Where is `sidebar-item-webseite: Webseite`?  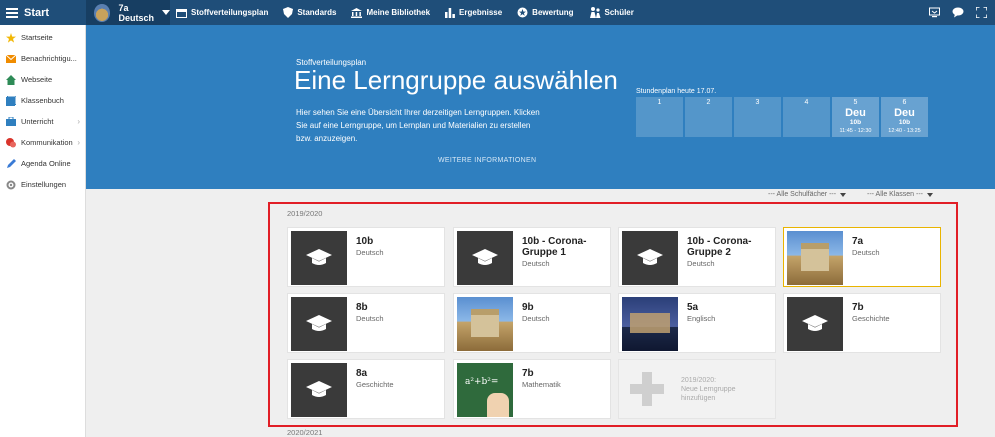 sidebar-item-webseite: Webseite is located at coordinates (42, 79).